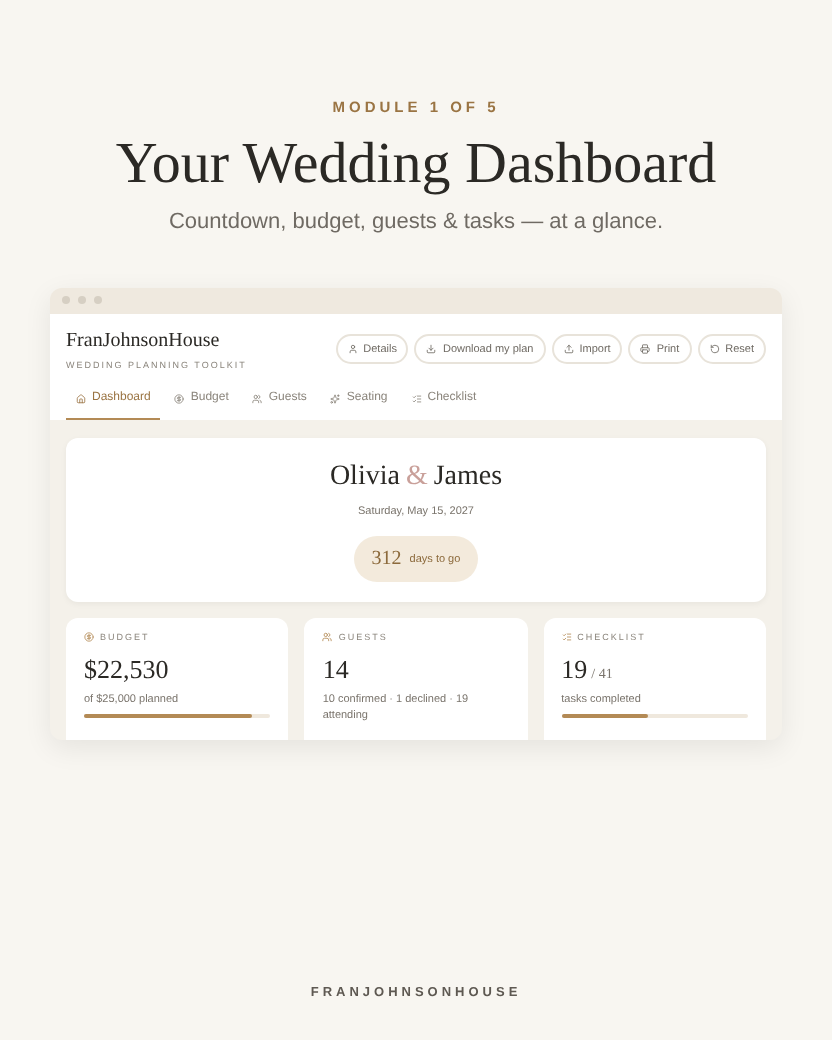  Describe the element at coordinates (126, 670) in the screenshot. I see `stat-value: $22,530` at that location.